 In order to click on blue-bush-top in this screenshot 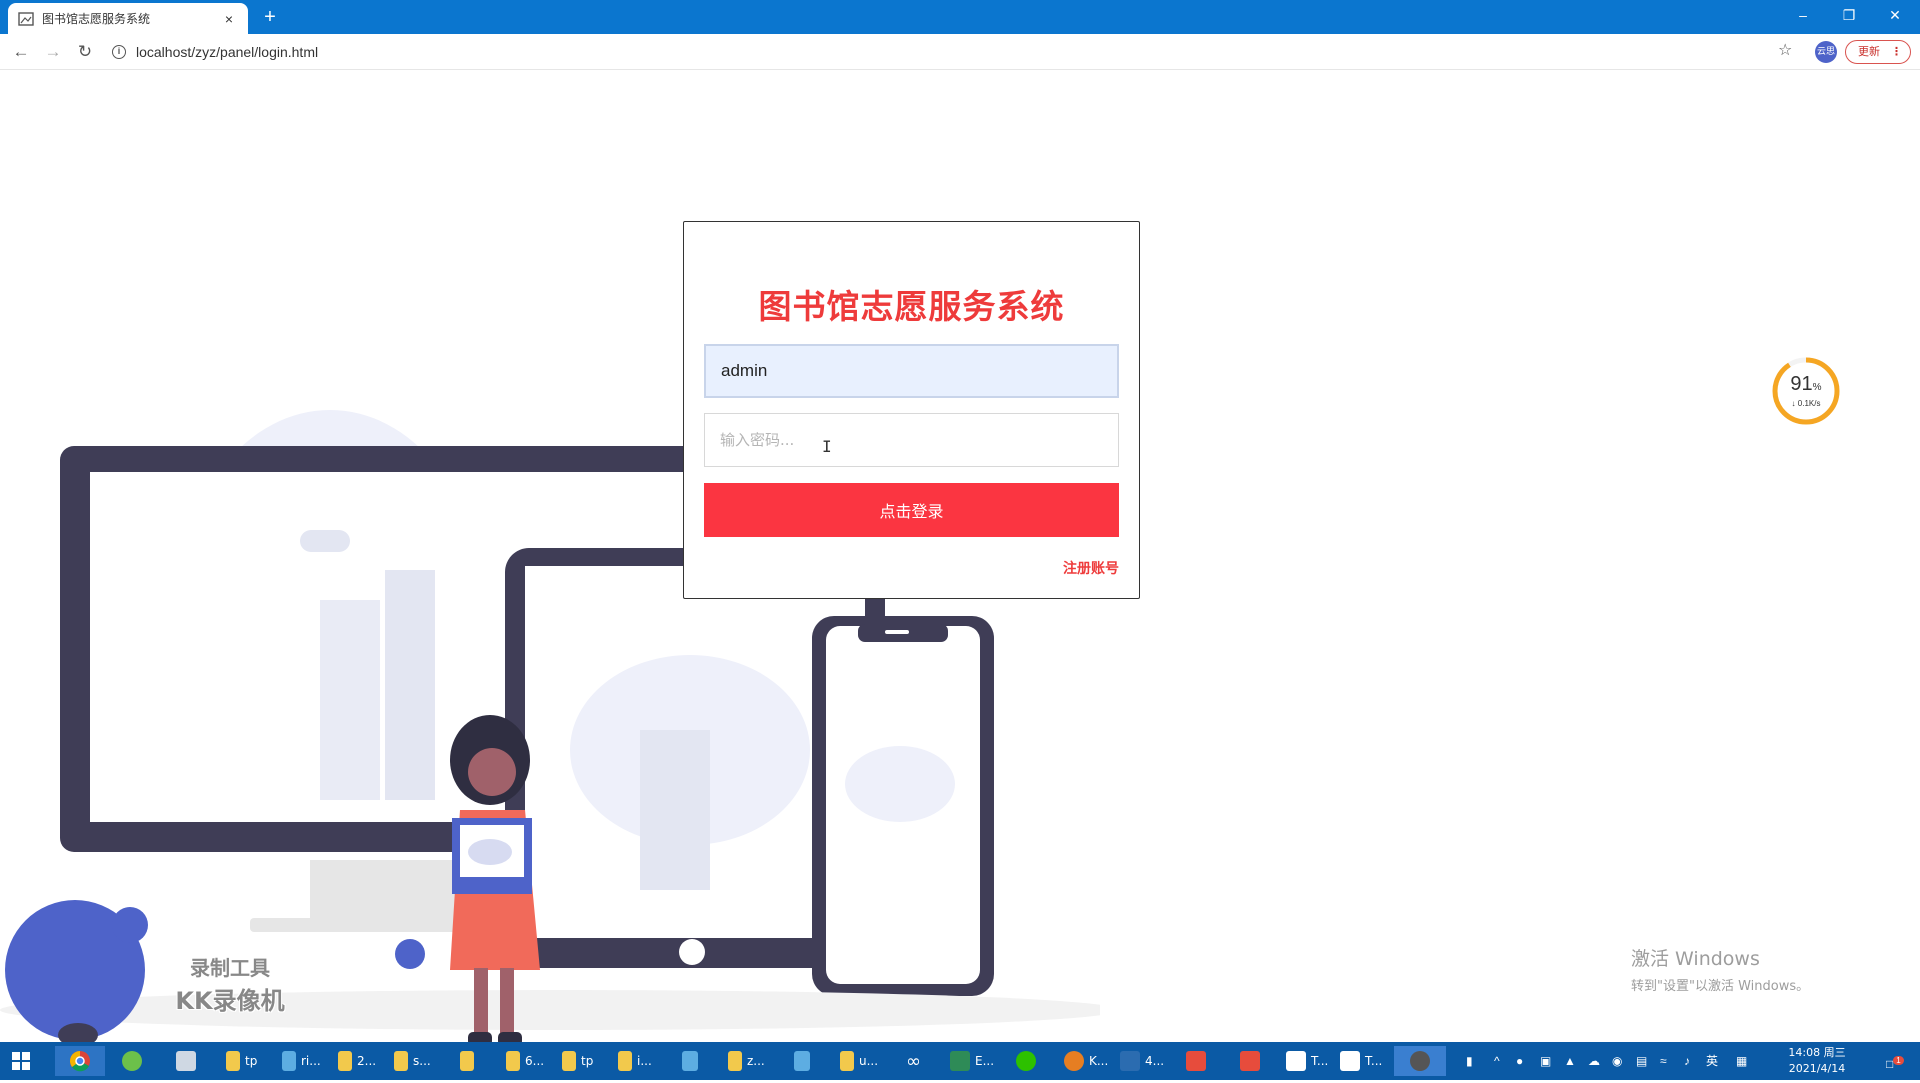, I will do `click(130, 925)`.